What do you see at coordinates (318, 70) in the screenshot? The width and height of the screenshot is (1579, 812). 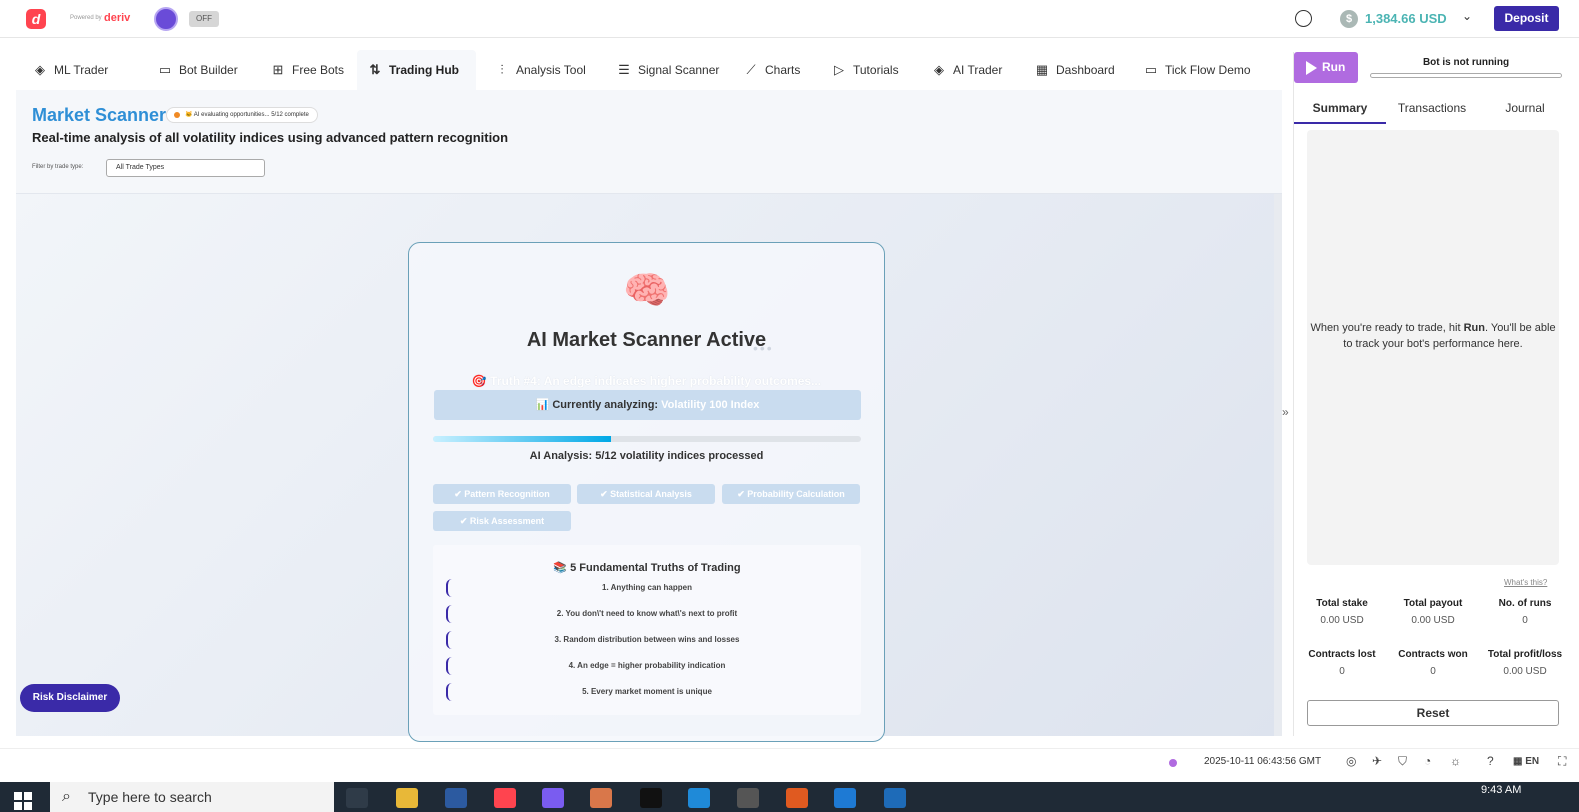 I see `tab-label: Free Bots` at bounding box center [318, 70].